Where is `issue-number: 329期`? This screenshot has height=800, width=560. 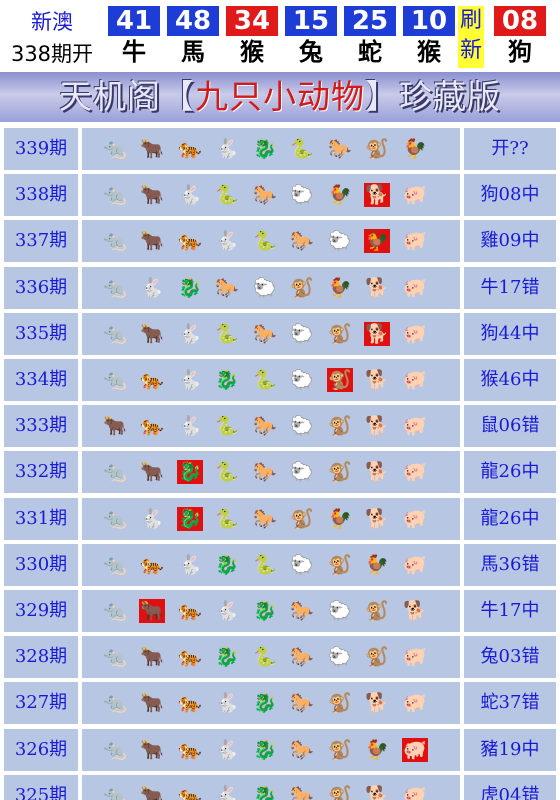
issue-number: 329期 is located at coordinates (41, 611).